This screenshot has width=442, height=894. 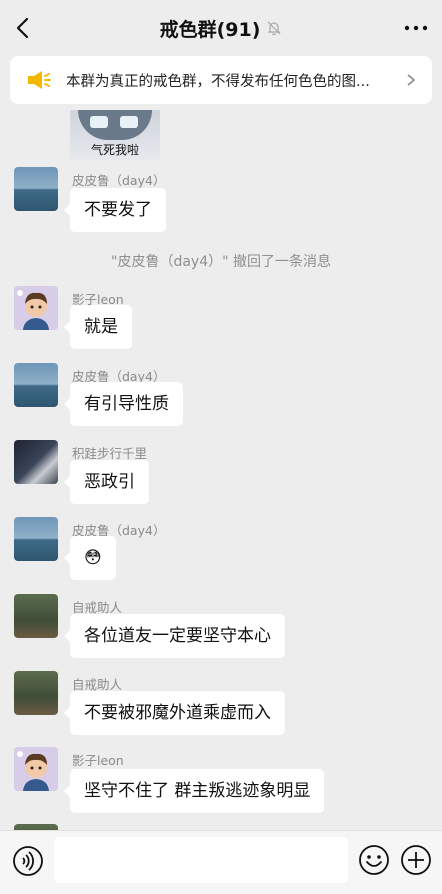 What do you see at coordinates (416, 28) in the screenshot?
I see `more-dots-icon` at bounding box center [416, 28].